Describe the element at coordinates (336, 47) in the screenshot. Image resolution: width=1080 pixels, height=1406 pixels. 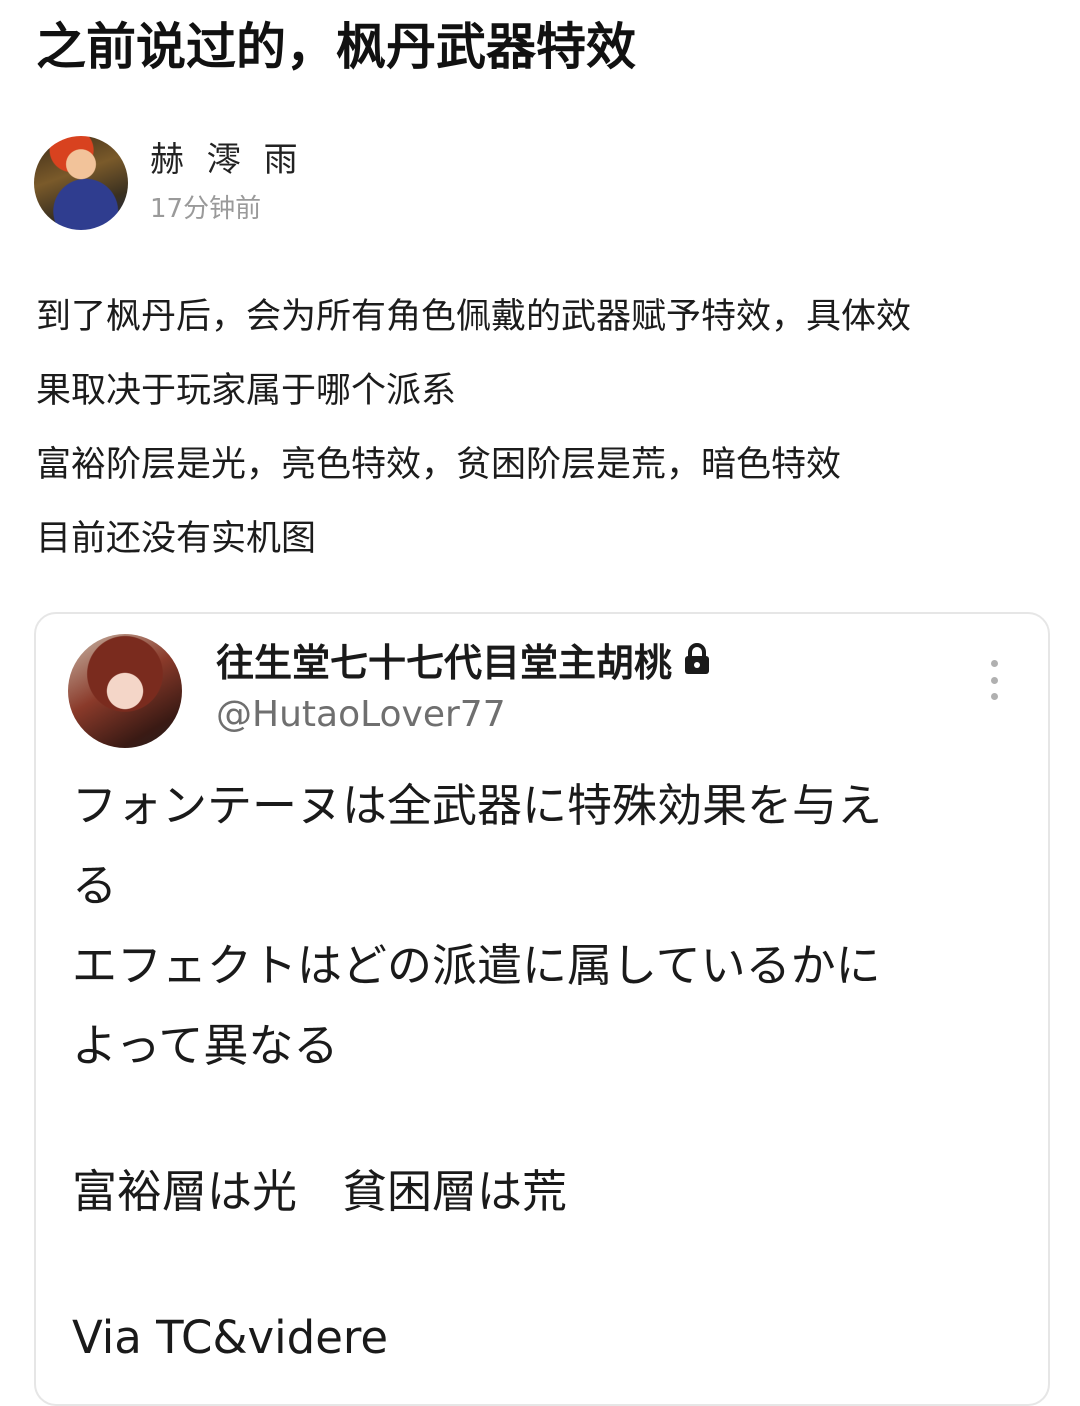
I see `post-title: 之前说过的，枫丹武器特效` at that location.